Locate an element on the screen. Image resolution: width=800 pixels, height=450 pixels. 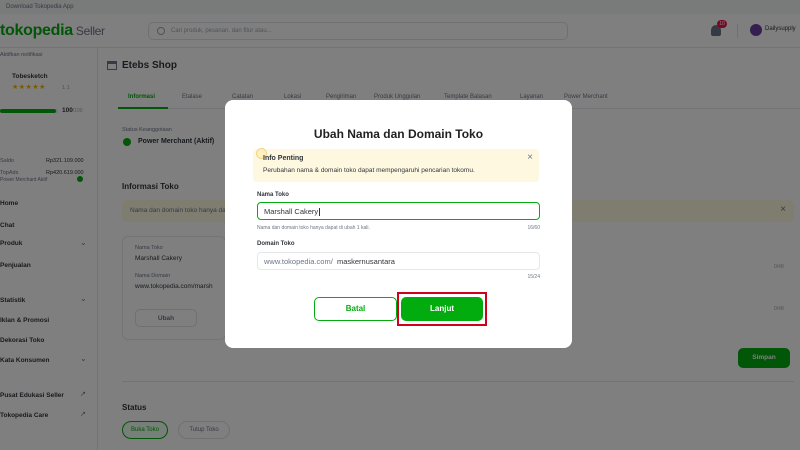
cancel-button: Batal is located at coordinates (355, 309).